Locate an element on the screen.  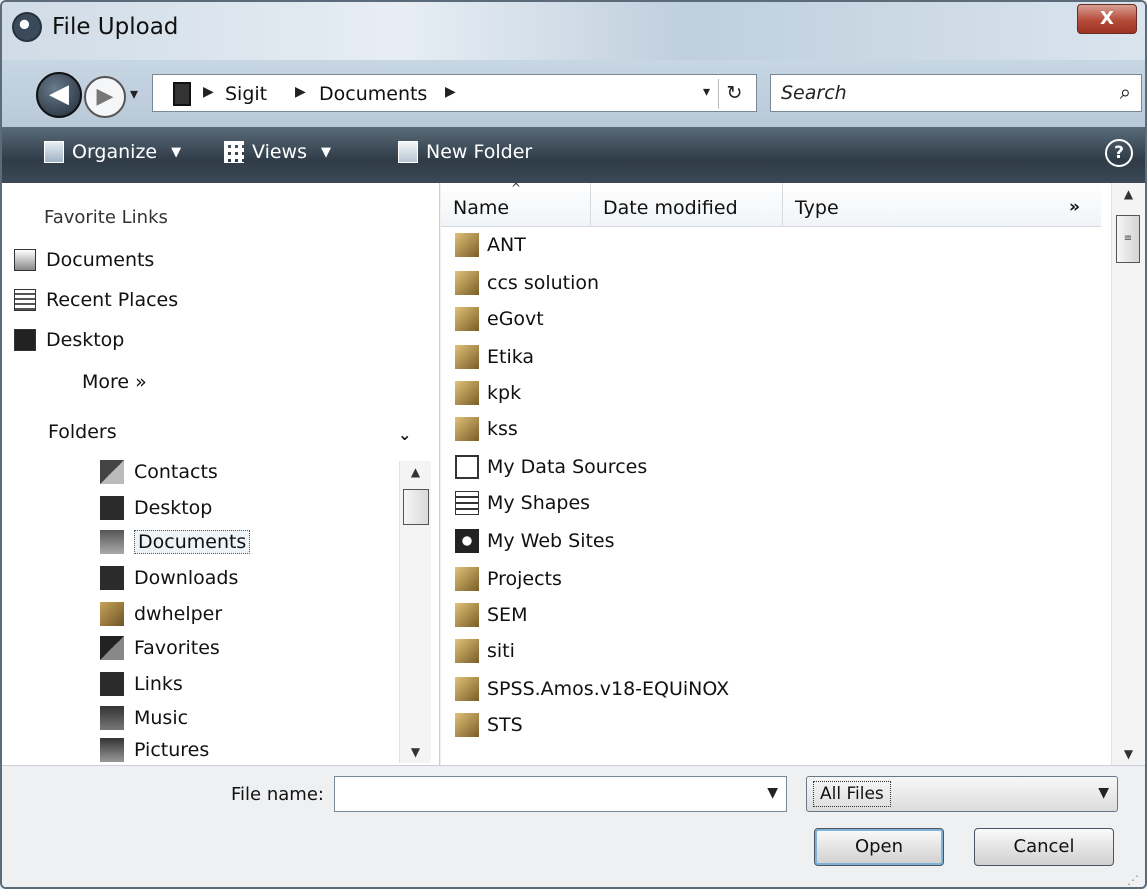
web-sites-icon is located at coordinates (467, 541).